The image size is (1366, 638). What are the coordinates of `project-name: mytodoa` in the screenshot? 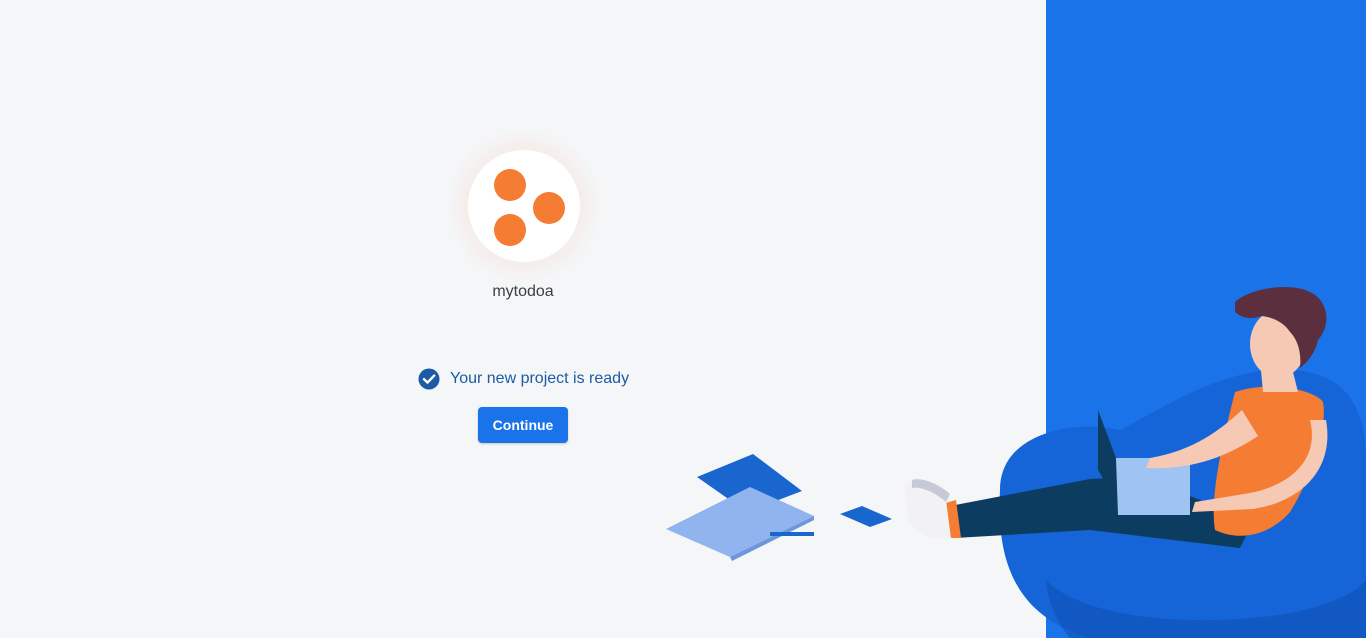 It's located at (523, 291).